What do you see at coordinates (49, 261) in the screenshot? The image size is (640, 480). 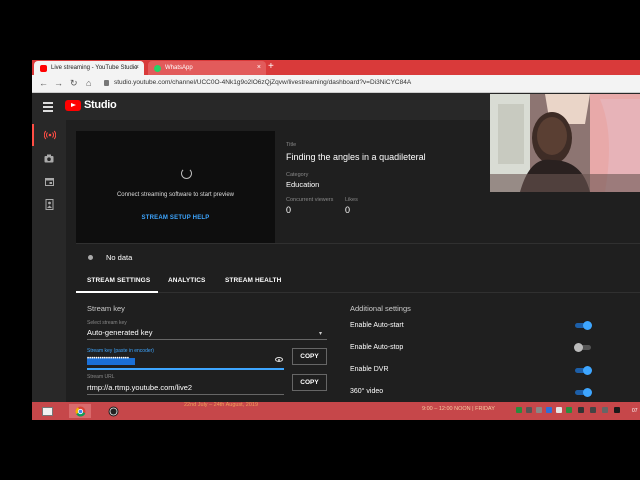 I see `left-rail` at bounding box center [49, 261].